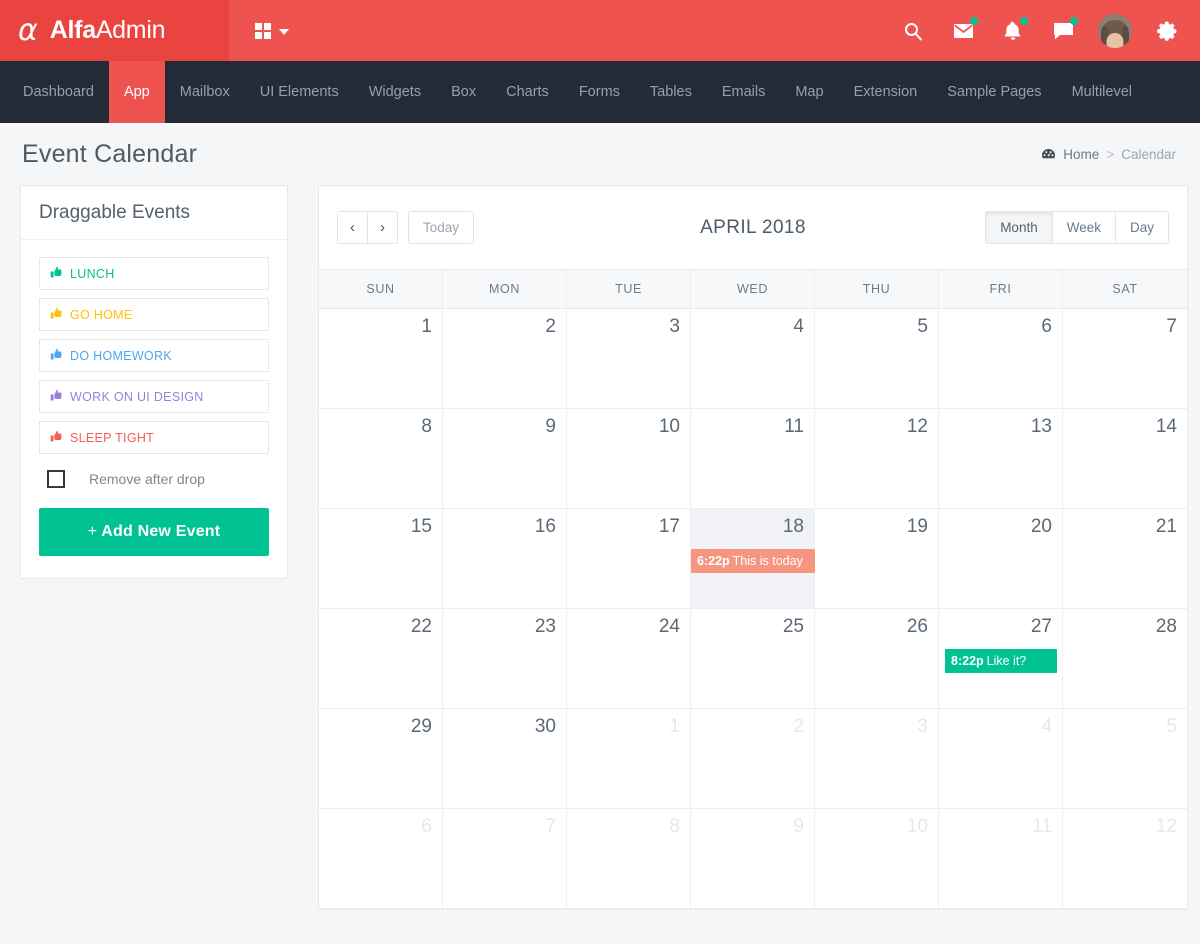 This screenshot has width=1200, height=944. I want to click on calendar-day-cell: 18 6:22p This is today, so click(753, 559).